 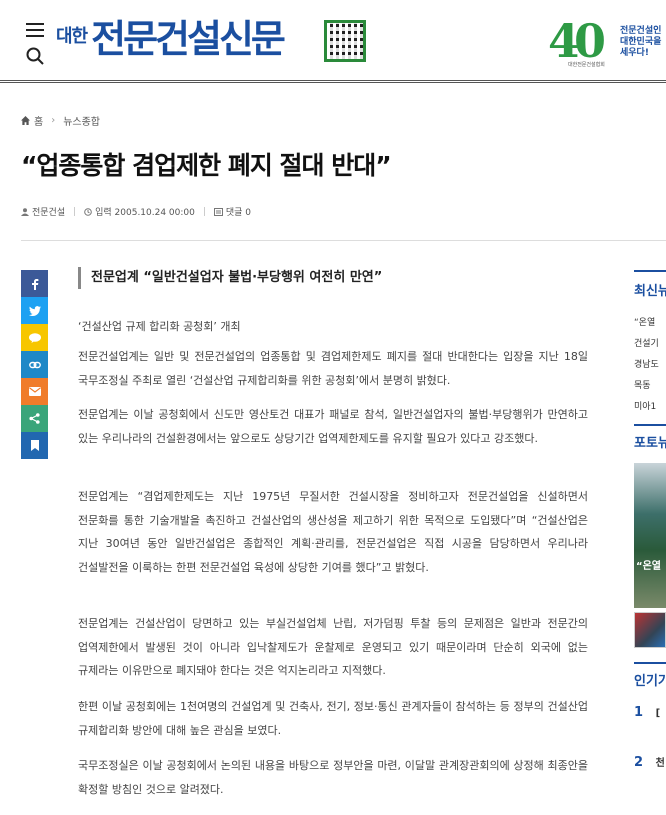 What do you see at coordinates (345, 41) in the screenshot?
I see `qr-code-icon` at bounding box center [345, 41].